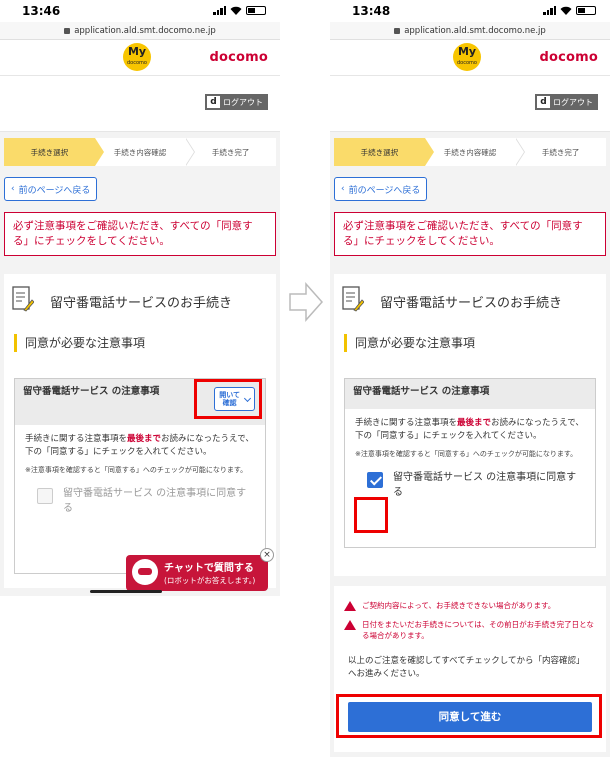 The image size is (610, 757). What do you see at coordinates (210, 580) in the screenshot?
I see `chat-subtitle: (ロボットがお答えします。)` at bounding box center [210, 580].